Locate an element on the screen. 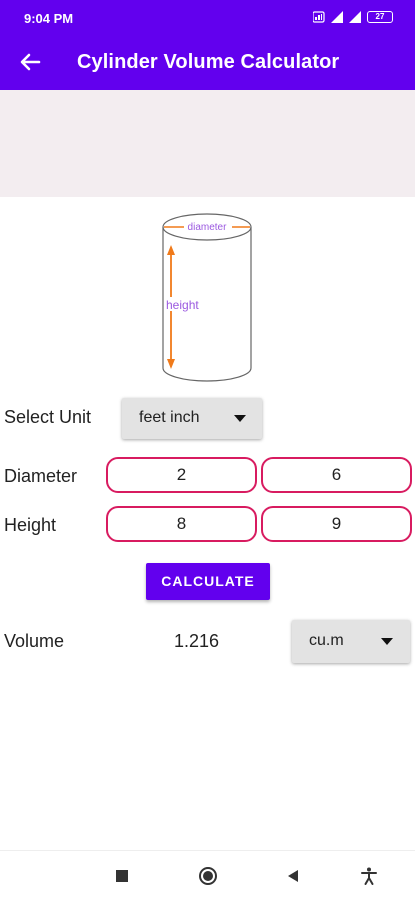 This screenshot has width=415, height=900. height-inch-input: 9 is located at coordinates (336, 524).